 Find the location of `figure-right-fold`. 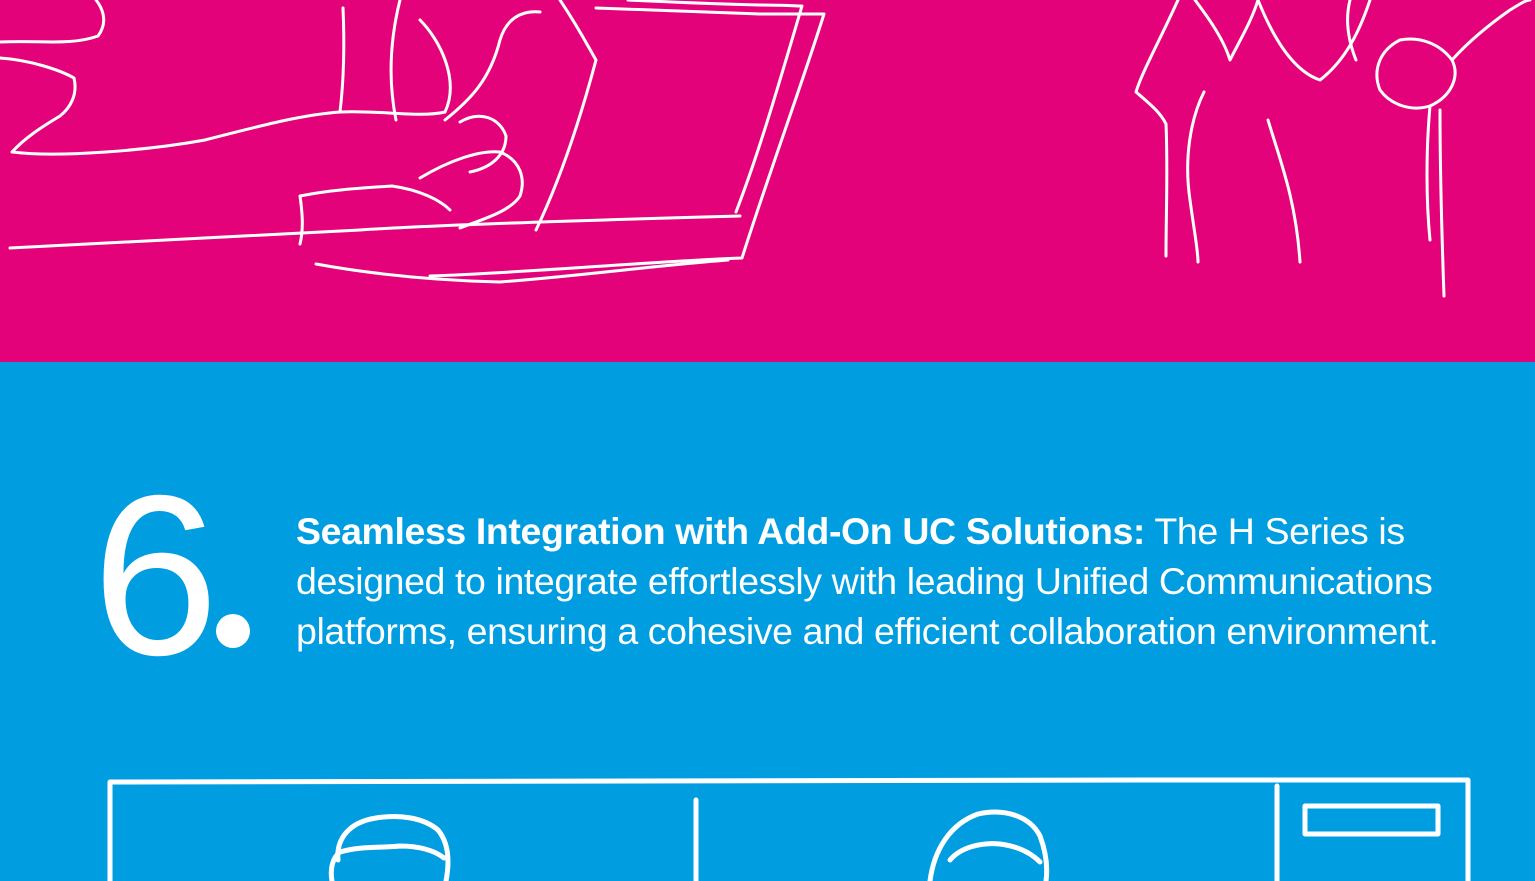

figure-right-fold is located at coordinates (1428, 173).